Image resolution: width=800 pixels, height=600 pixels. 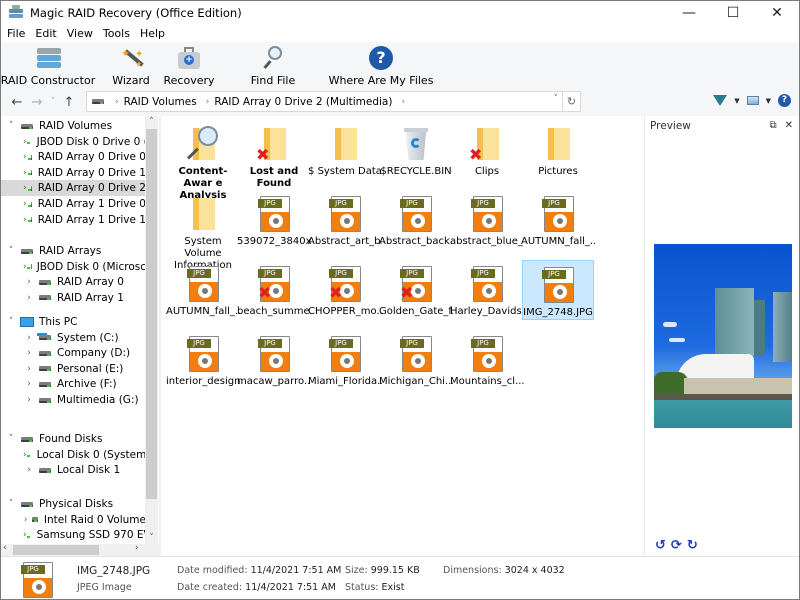 I want to click on tree-item: › Archive (F:), so click(x=73, y=384).